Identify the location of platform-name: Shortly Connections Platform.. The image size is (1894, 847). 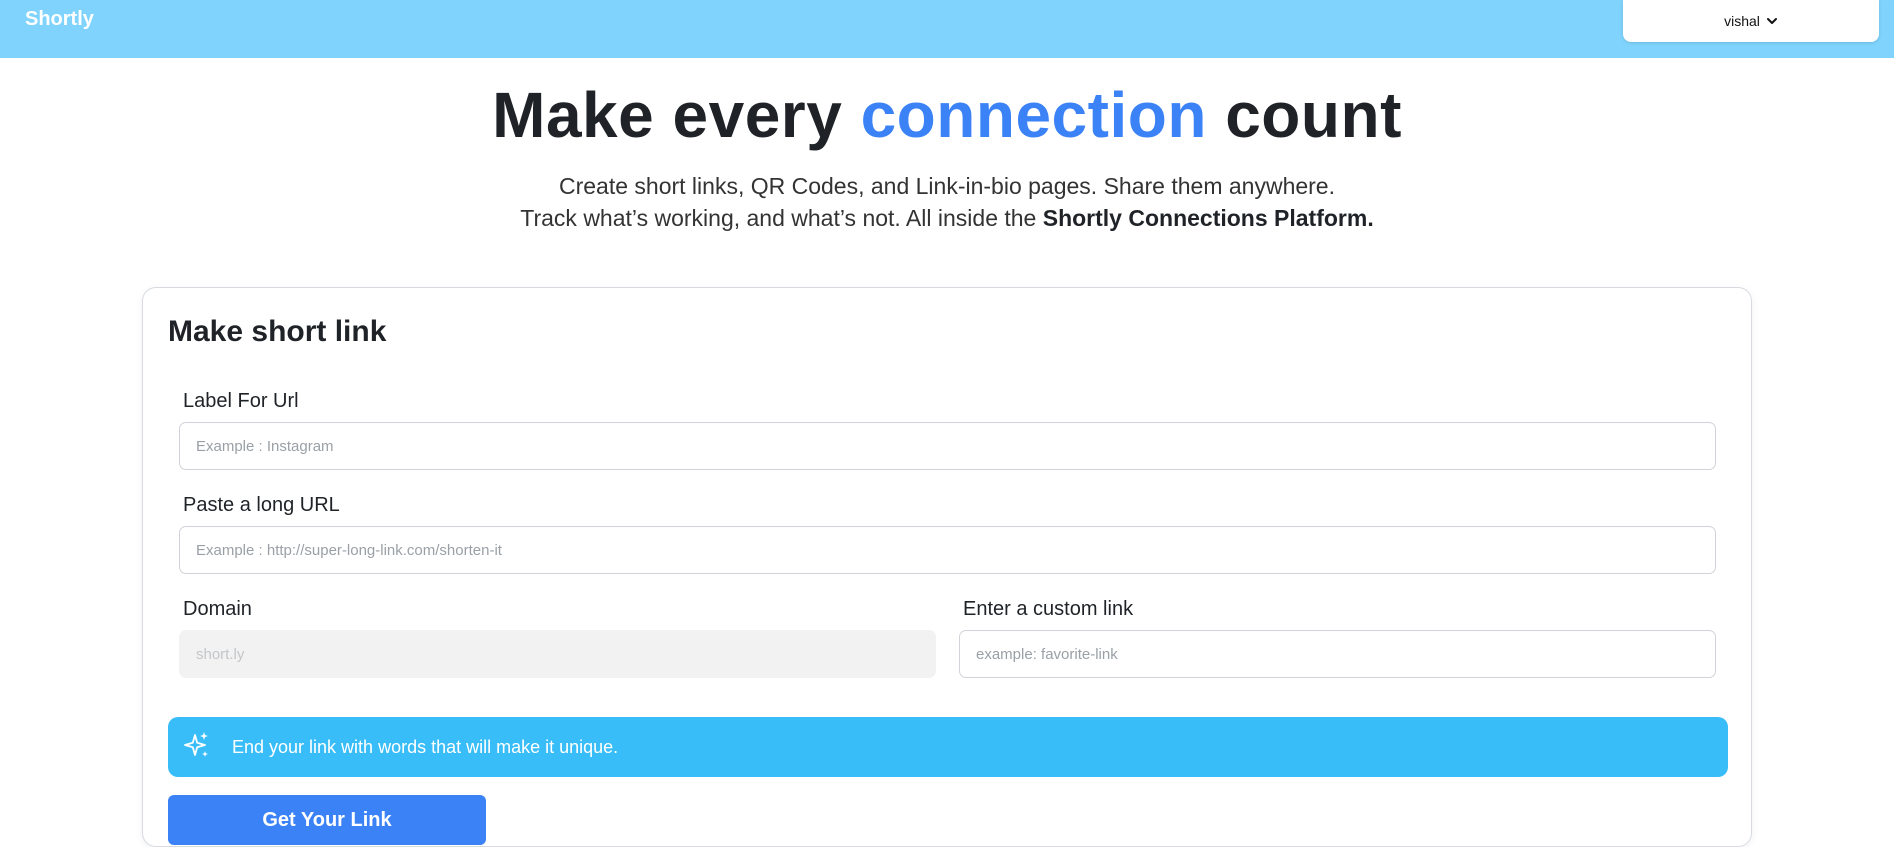
(1208, 218).